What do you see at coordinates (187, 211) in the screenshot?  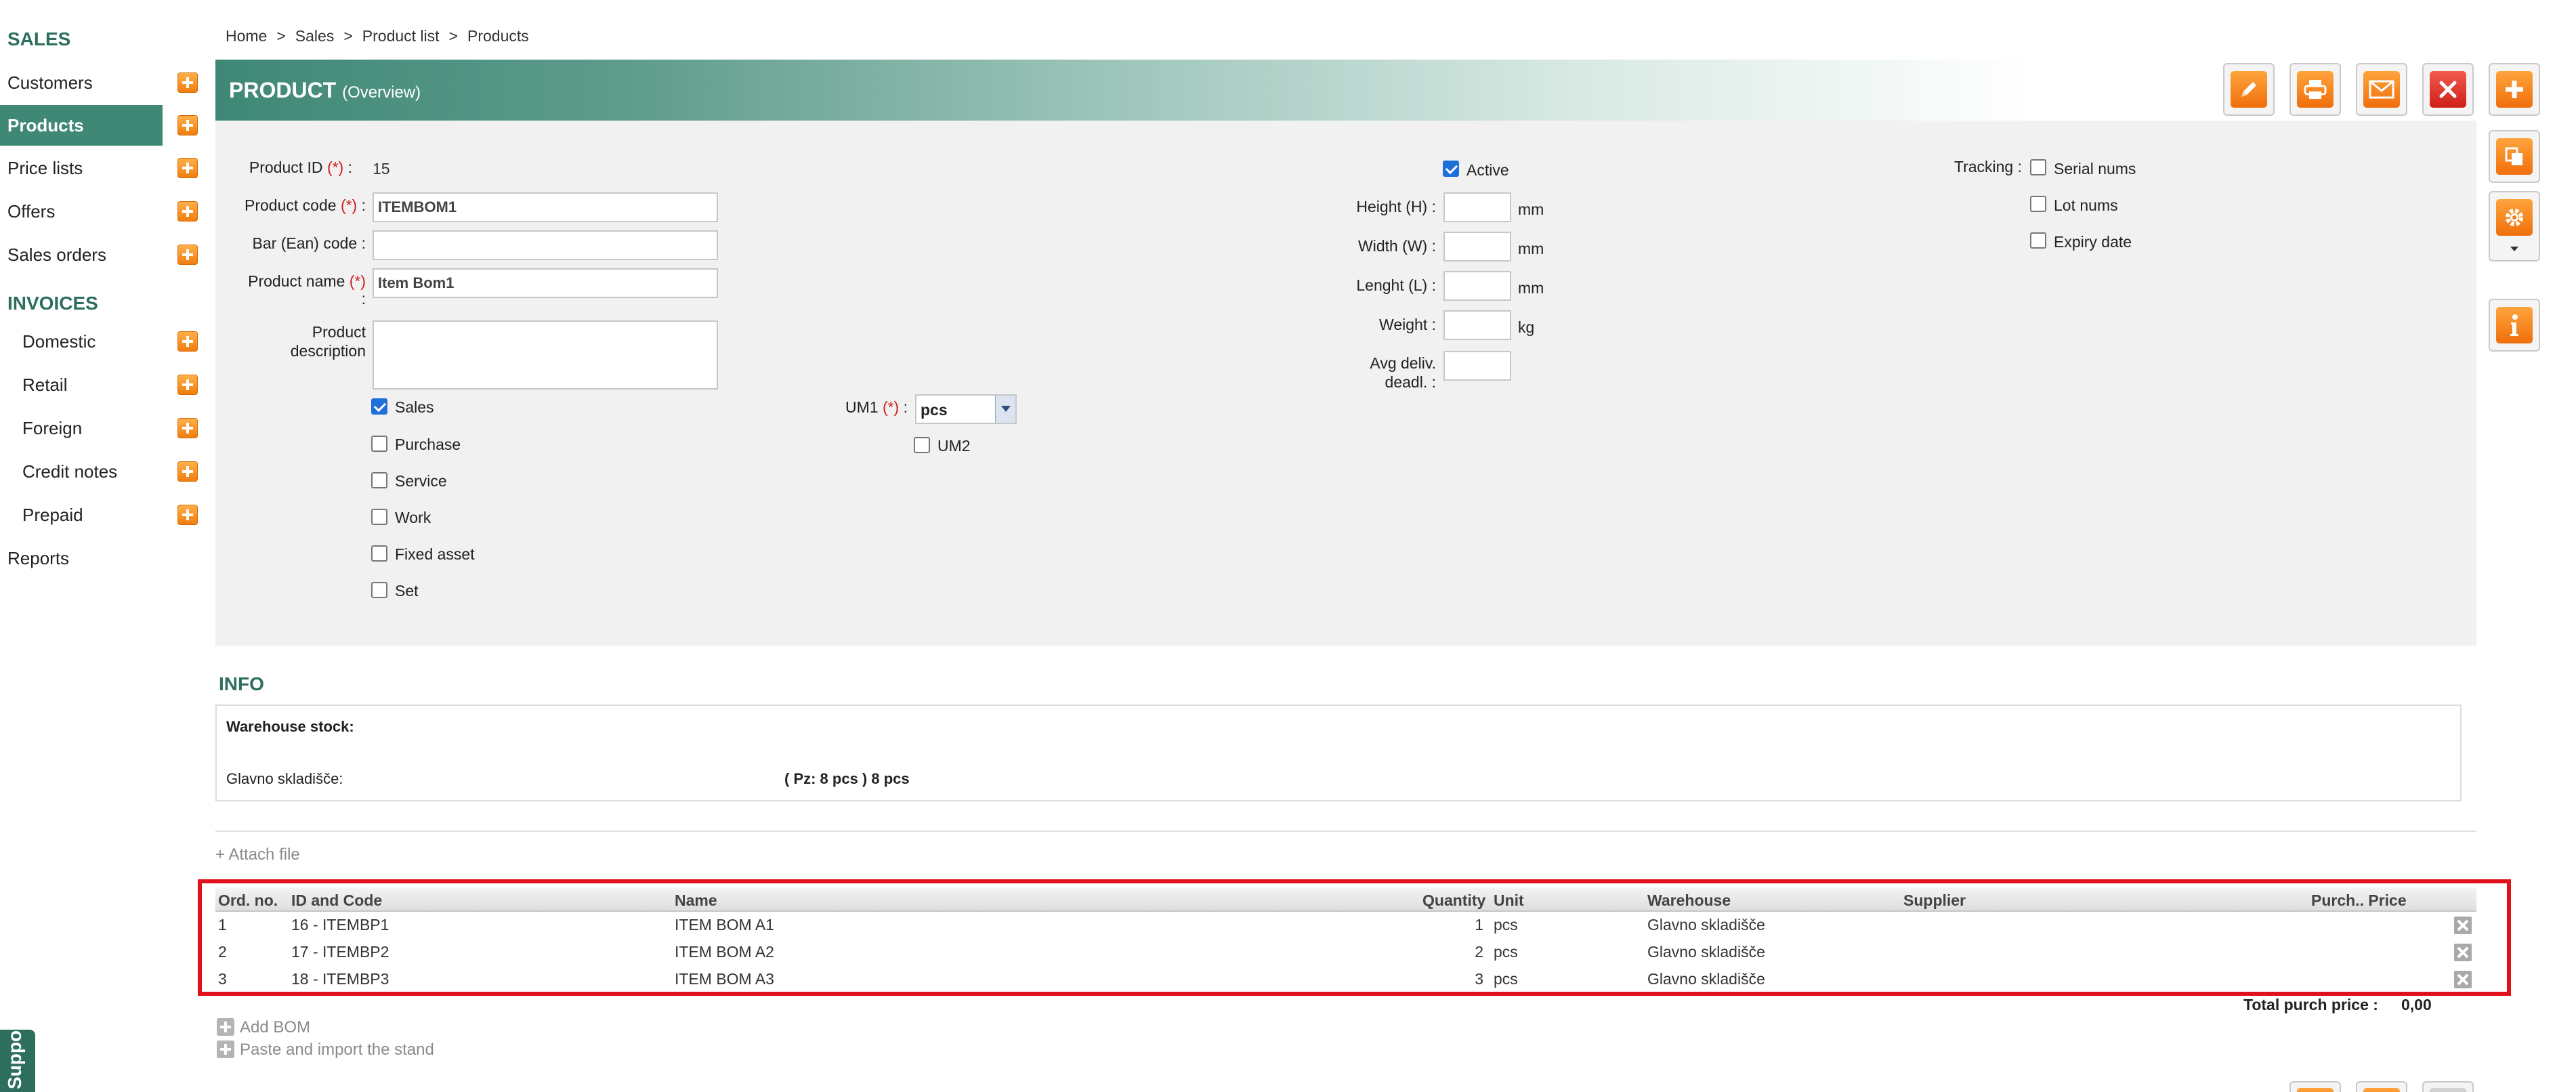 I see `add-offer-plus-icon` at bounding box center [187, 211].